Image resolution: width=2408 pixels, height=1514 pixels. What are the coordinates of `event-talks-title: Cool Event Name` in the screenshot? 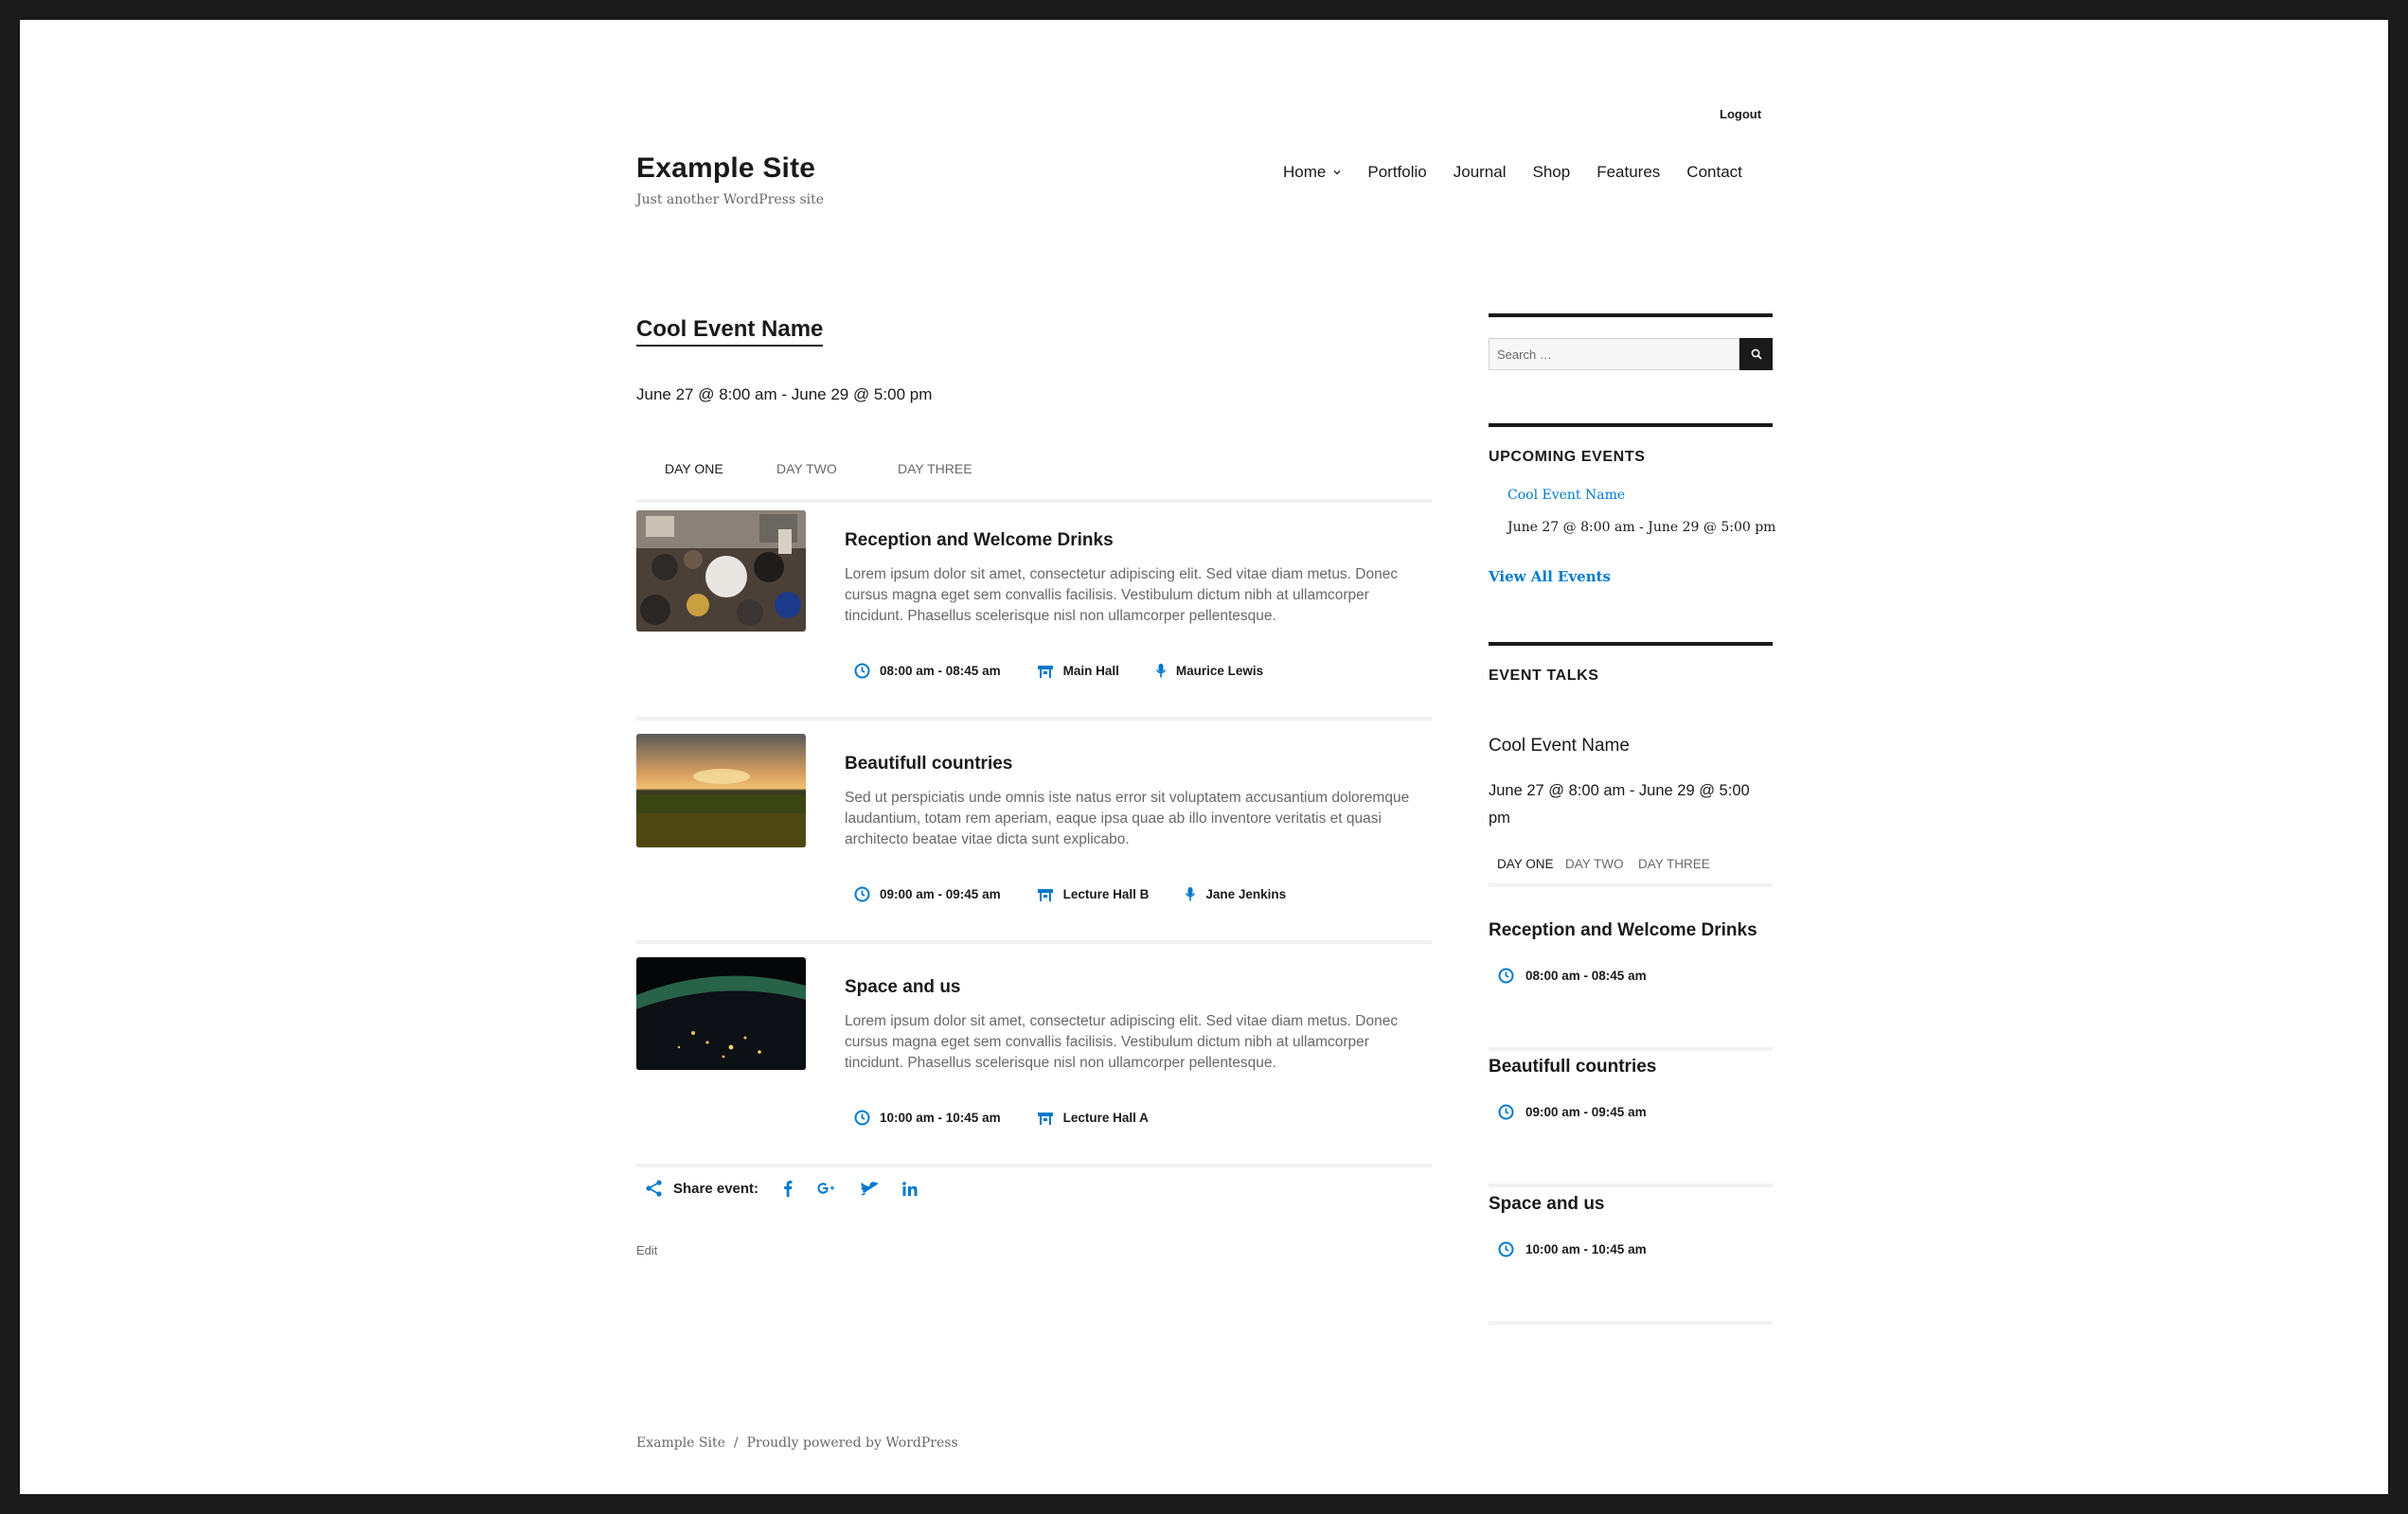 It's located at (1559, 746).